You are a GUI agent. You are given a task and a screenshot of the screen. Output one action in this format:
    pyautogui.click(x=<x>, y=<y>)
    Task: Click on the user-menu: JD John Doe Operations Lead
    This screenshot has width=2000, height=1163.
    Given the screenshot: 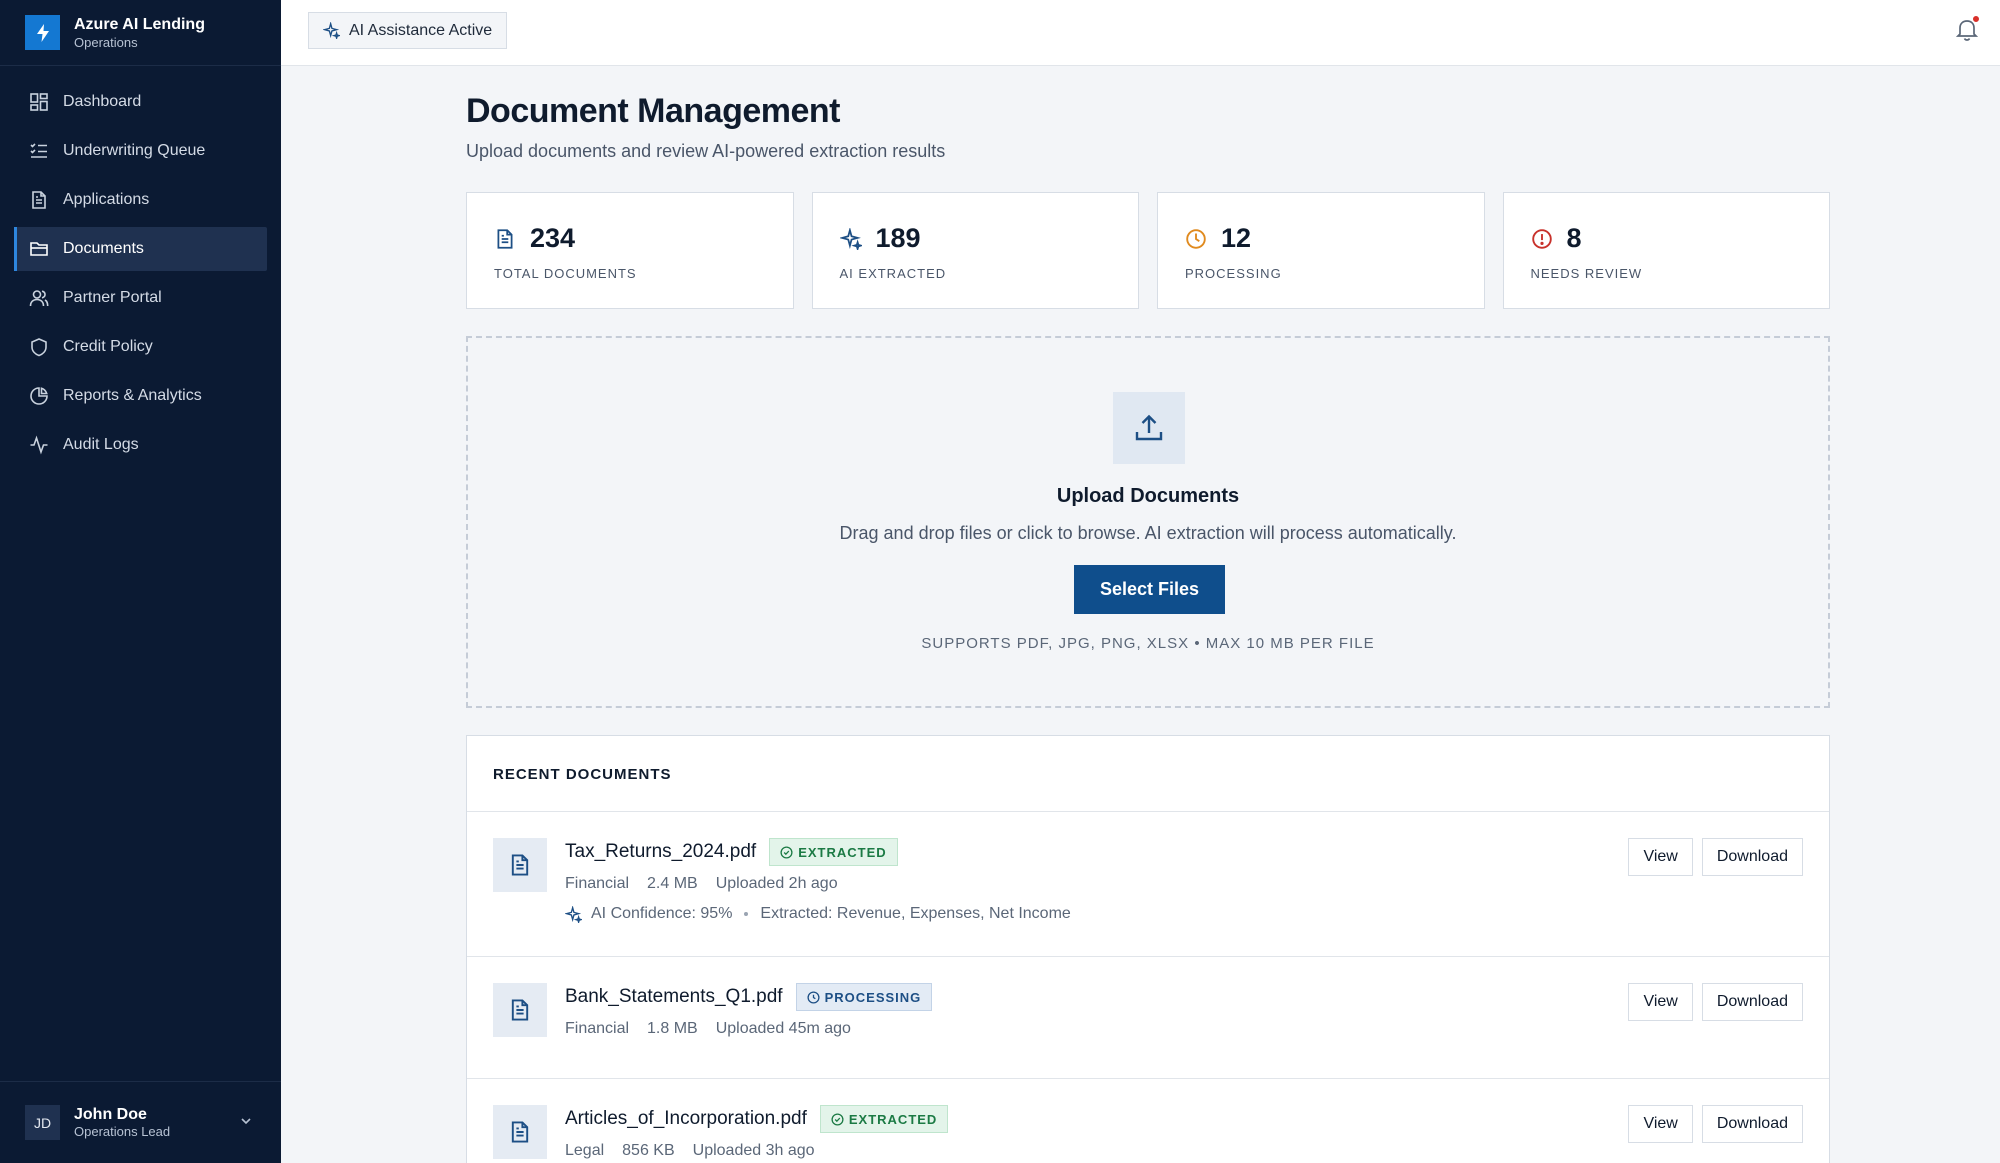 What is the action you would take?
    pyautogui.click(x=140, y=1122)
    